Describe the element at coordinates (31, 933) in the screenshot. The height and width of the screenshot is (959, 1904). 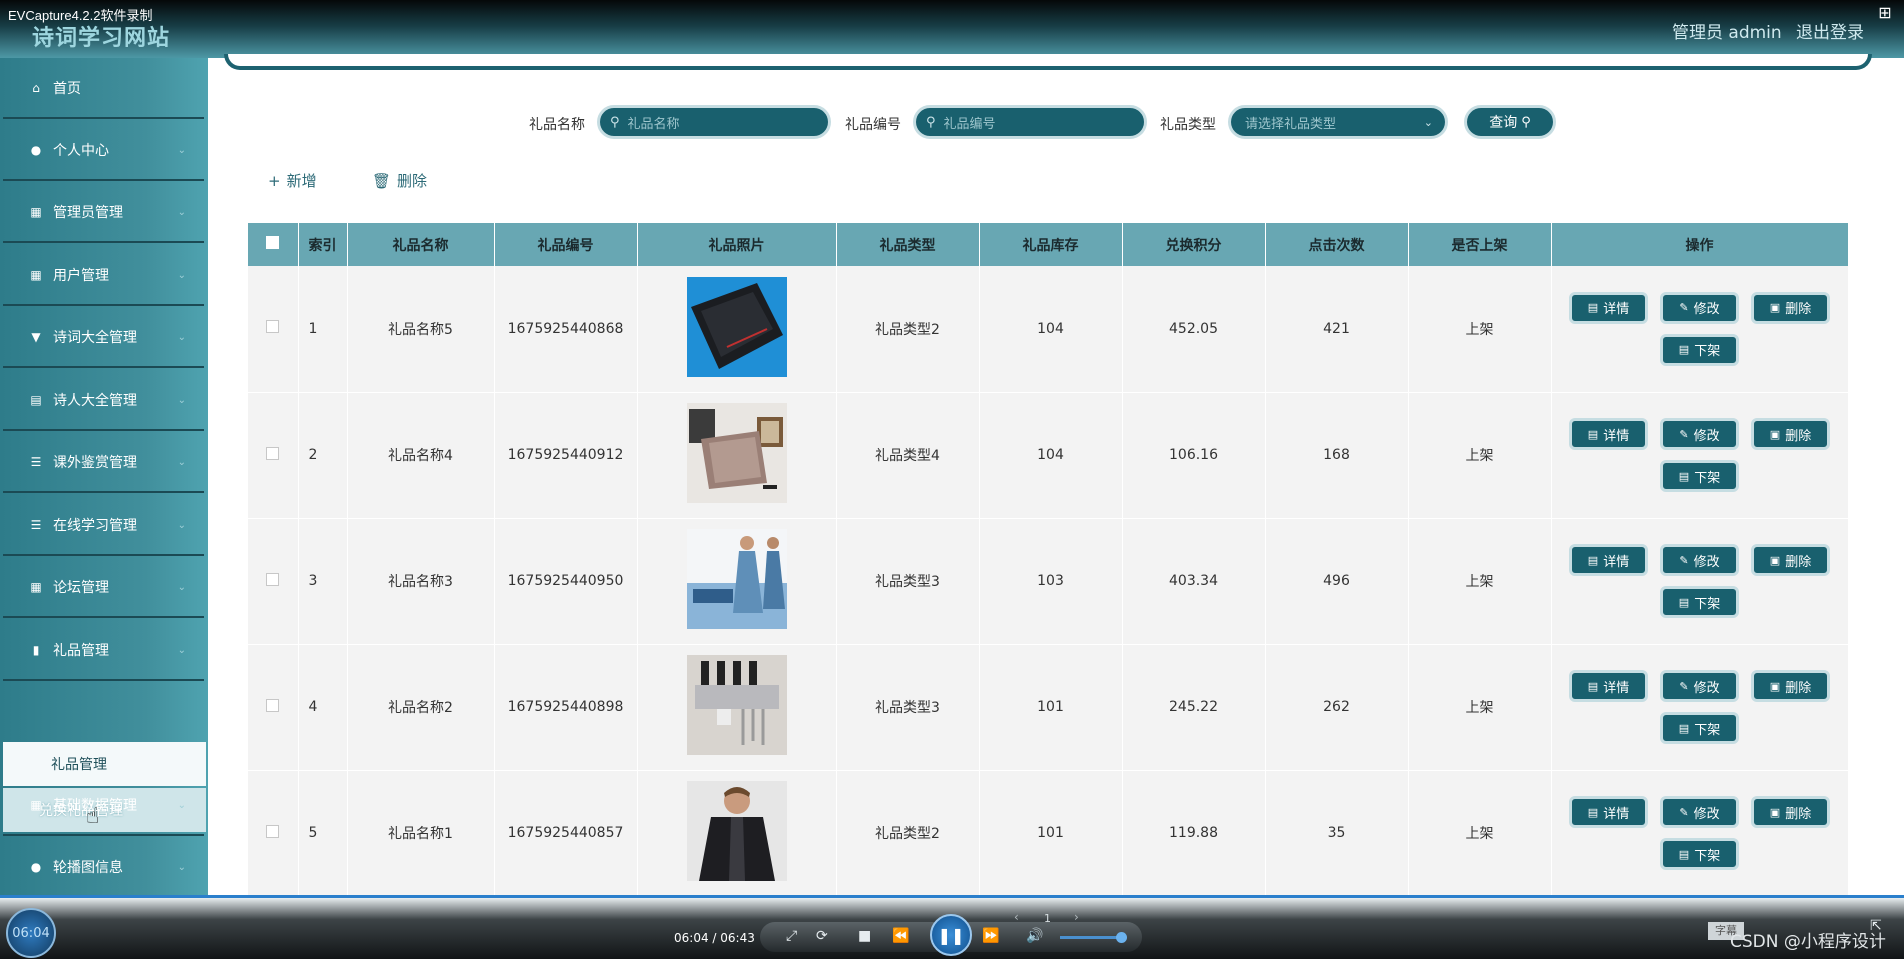
I see `time-disc: 06:04` at that location.